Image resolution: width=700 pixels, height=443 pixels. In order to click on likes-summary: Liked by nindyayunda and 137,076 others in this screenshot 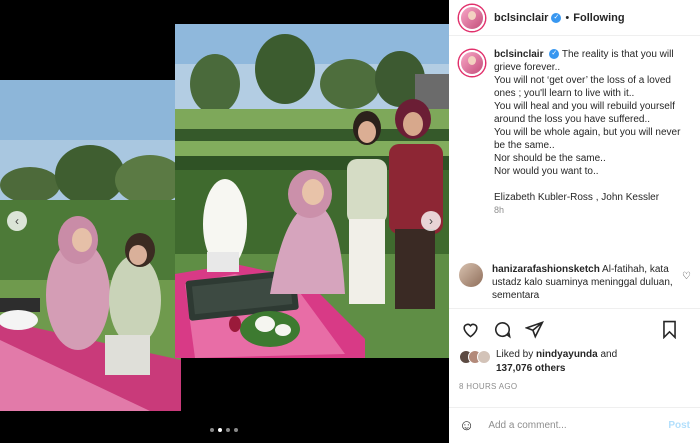, I will do `click(538, 362)`.